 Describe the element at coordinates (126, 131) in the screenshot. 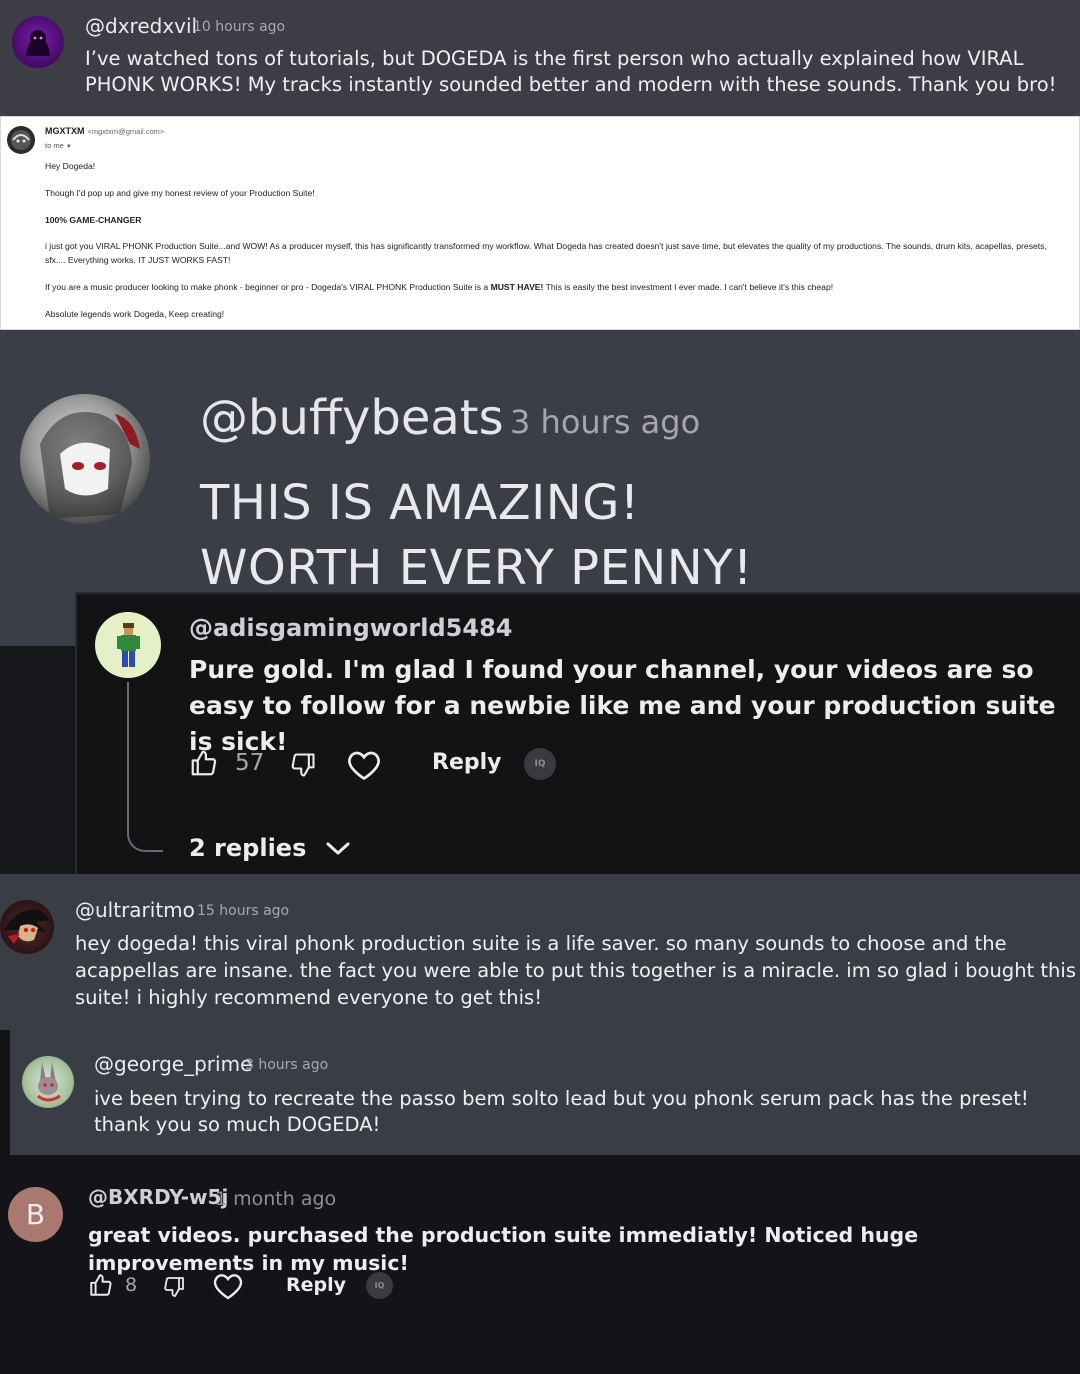

I see `sender-address: <mgxtxm@gmail.com>` at that location.